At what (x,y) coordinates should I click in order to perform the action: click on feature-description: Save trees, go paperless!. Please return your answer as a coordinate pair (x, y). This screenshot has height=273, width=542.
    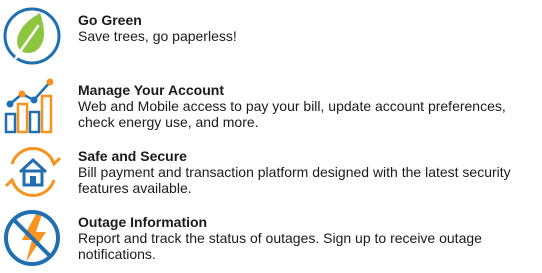
    Looking at the image, I should click on (157, 36).